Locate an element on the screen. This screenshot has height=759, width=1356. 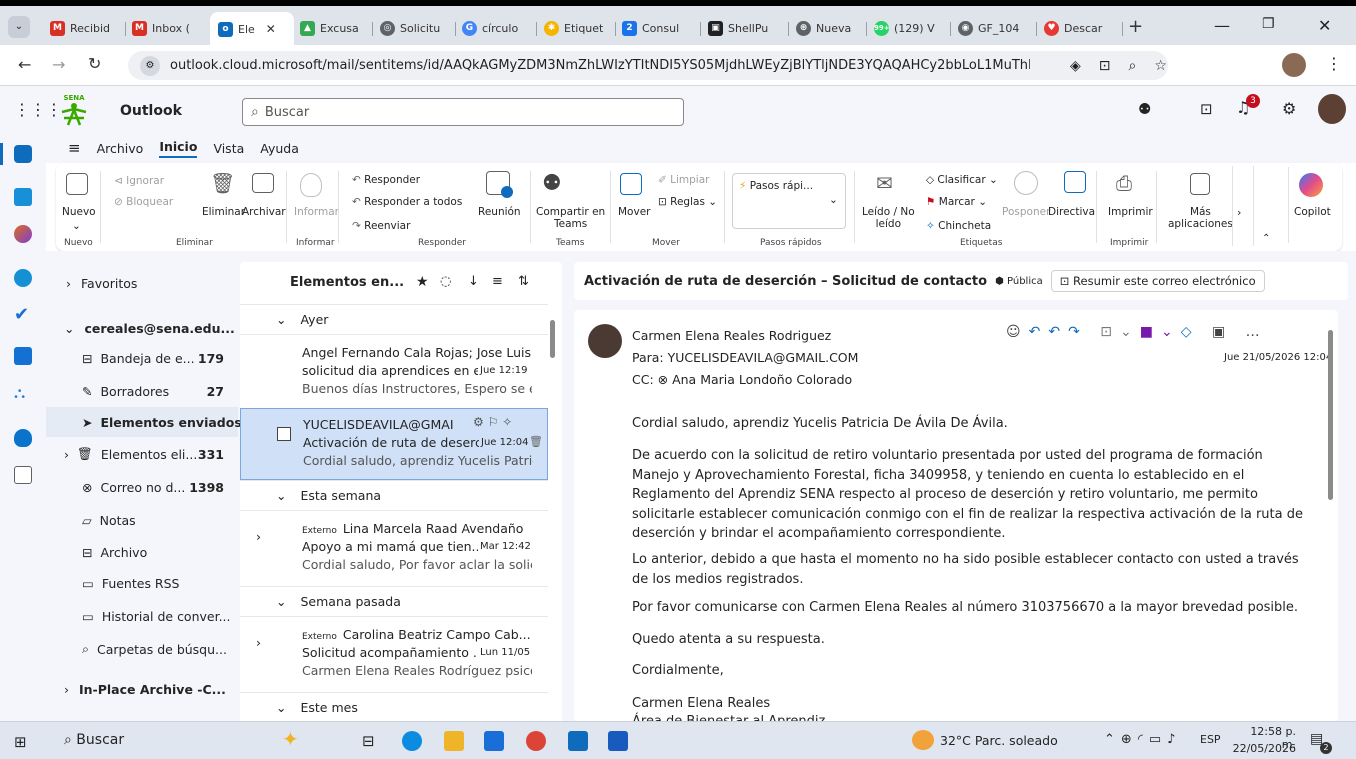
folder-deleted: › 🗑 Elementos eli... 331 is located at coordinates (142, 454).